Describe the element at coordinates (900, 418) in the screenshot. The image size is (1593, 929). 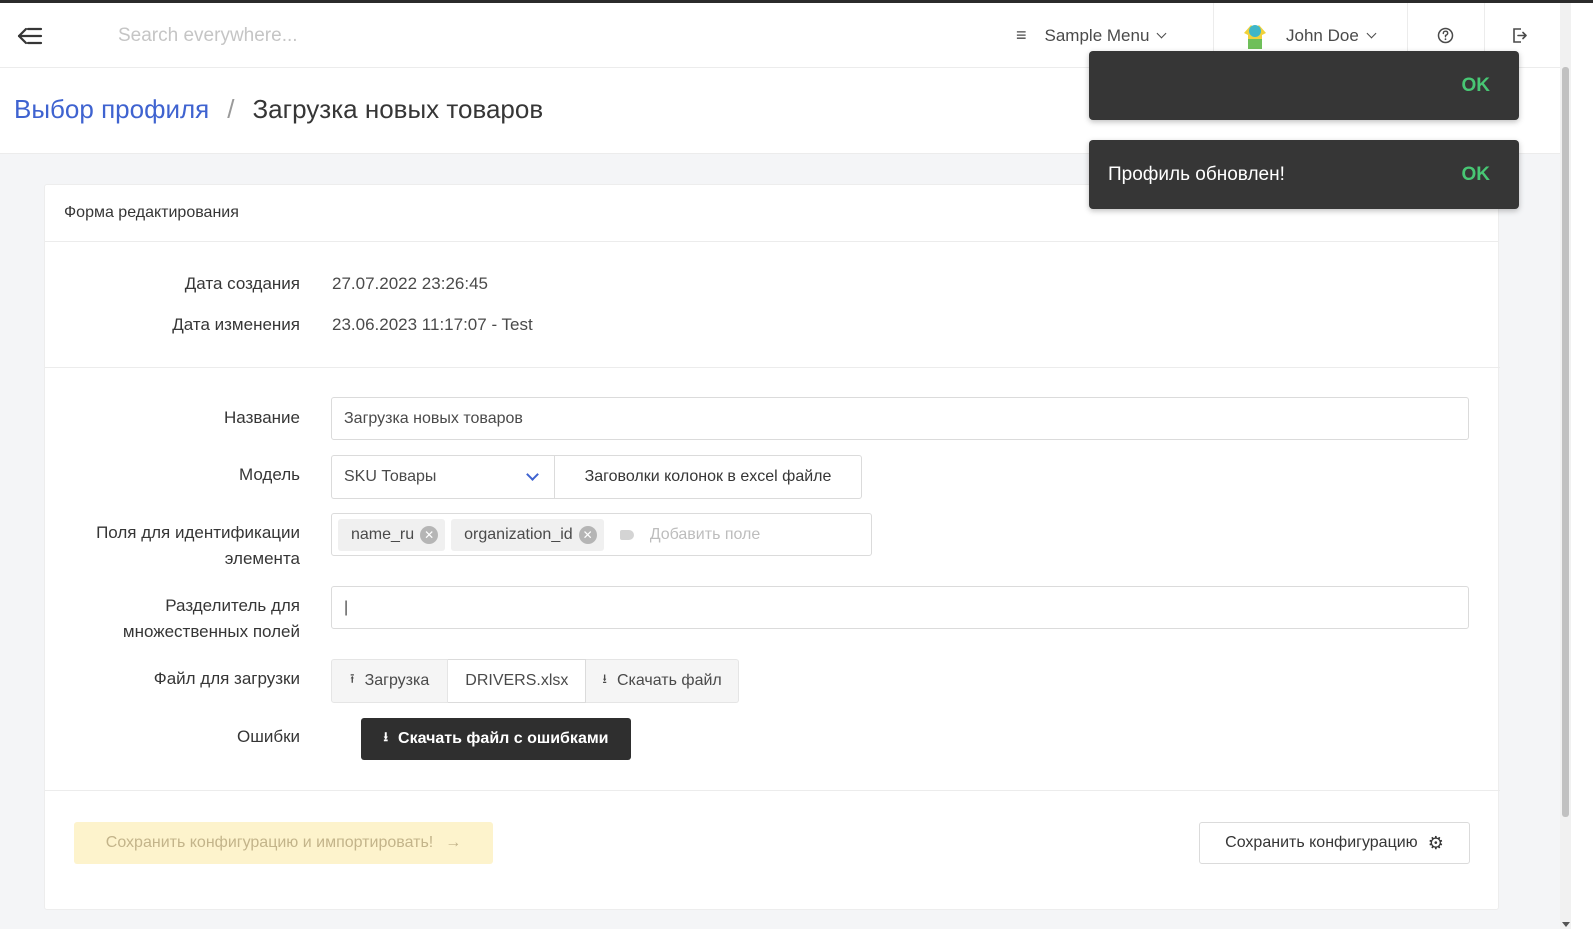
I see `name-input: Загрузка новых товаров` at that location.